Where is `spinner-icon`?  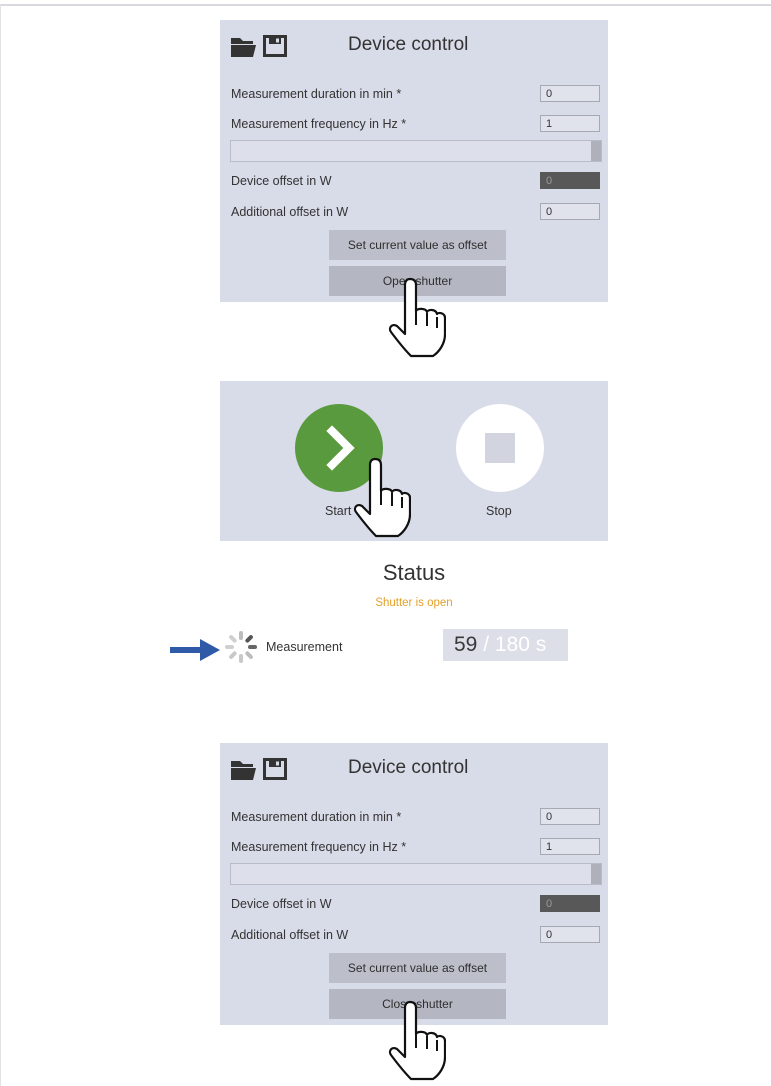
spinner-icon is located at coordinates (241, 647).